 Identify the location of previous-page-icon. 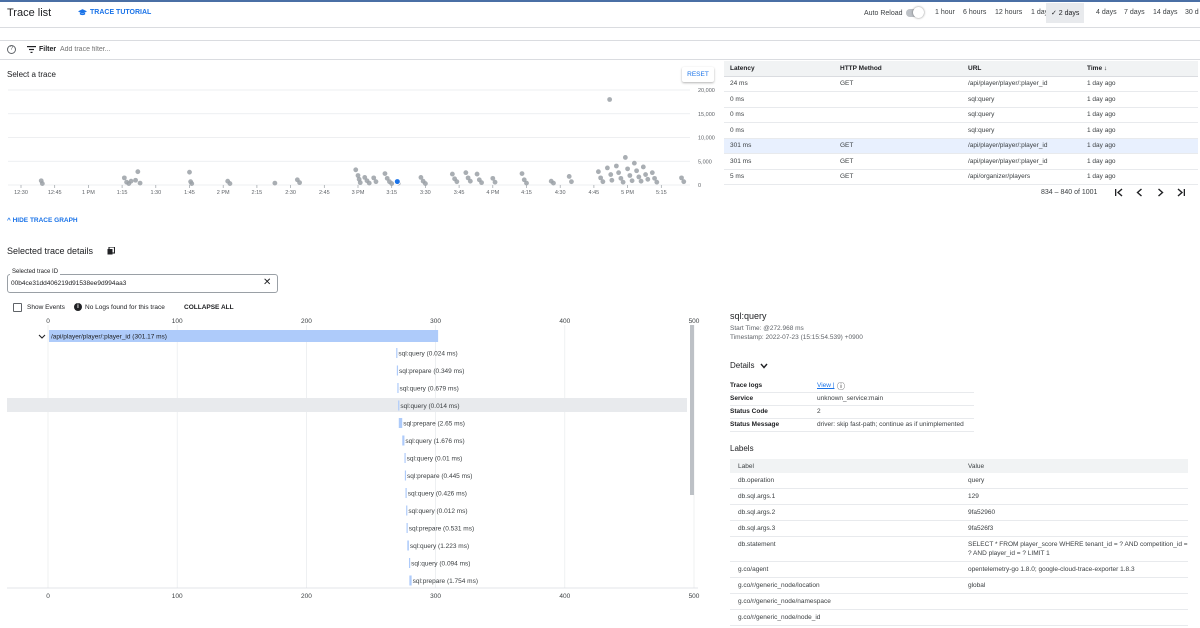
(1139, 192).